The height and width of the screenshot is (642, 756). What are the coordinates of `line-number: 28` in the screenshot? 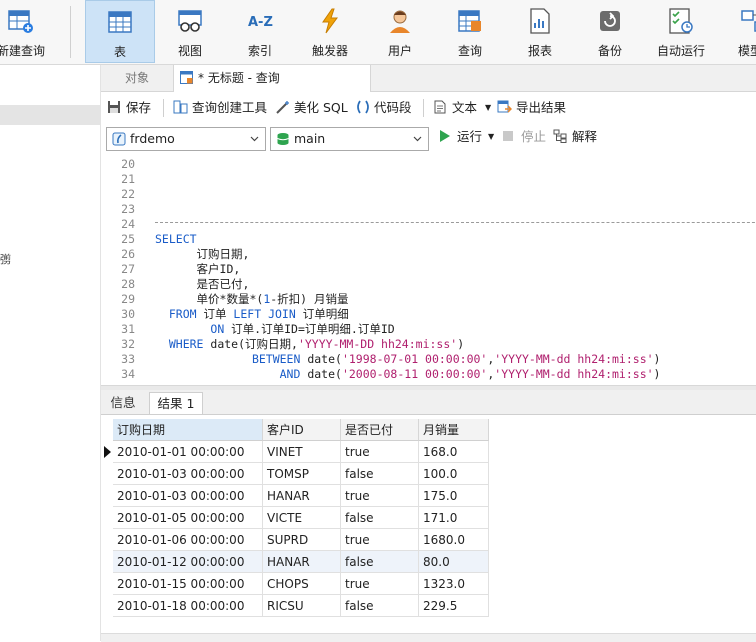 It's located at (128, 284).